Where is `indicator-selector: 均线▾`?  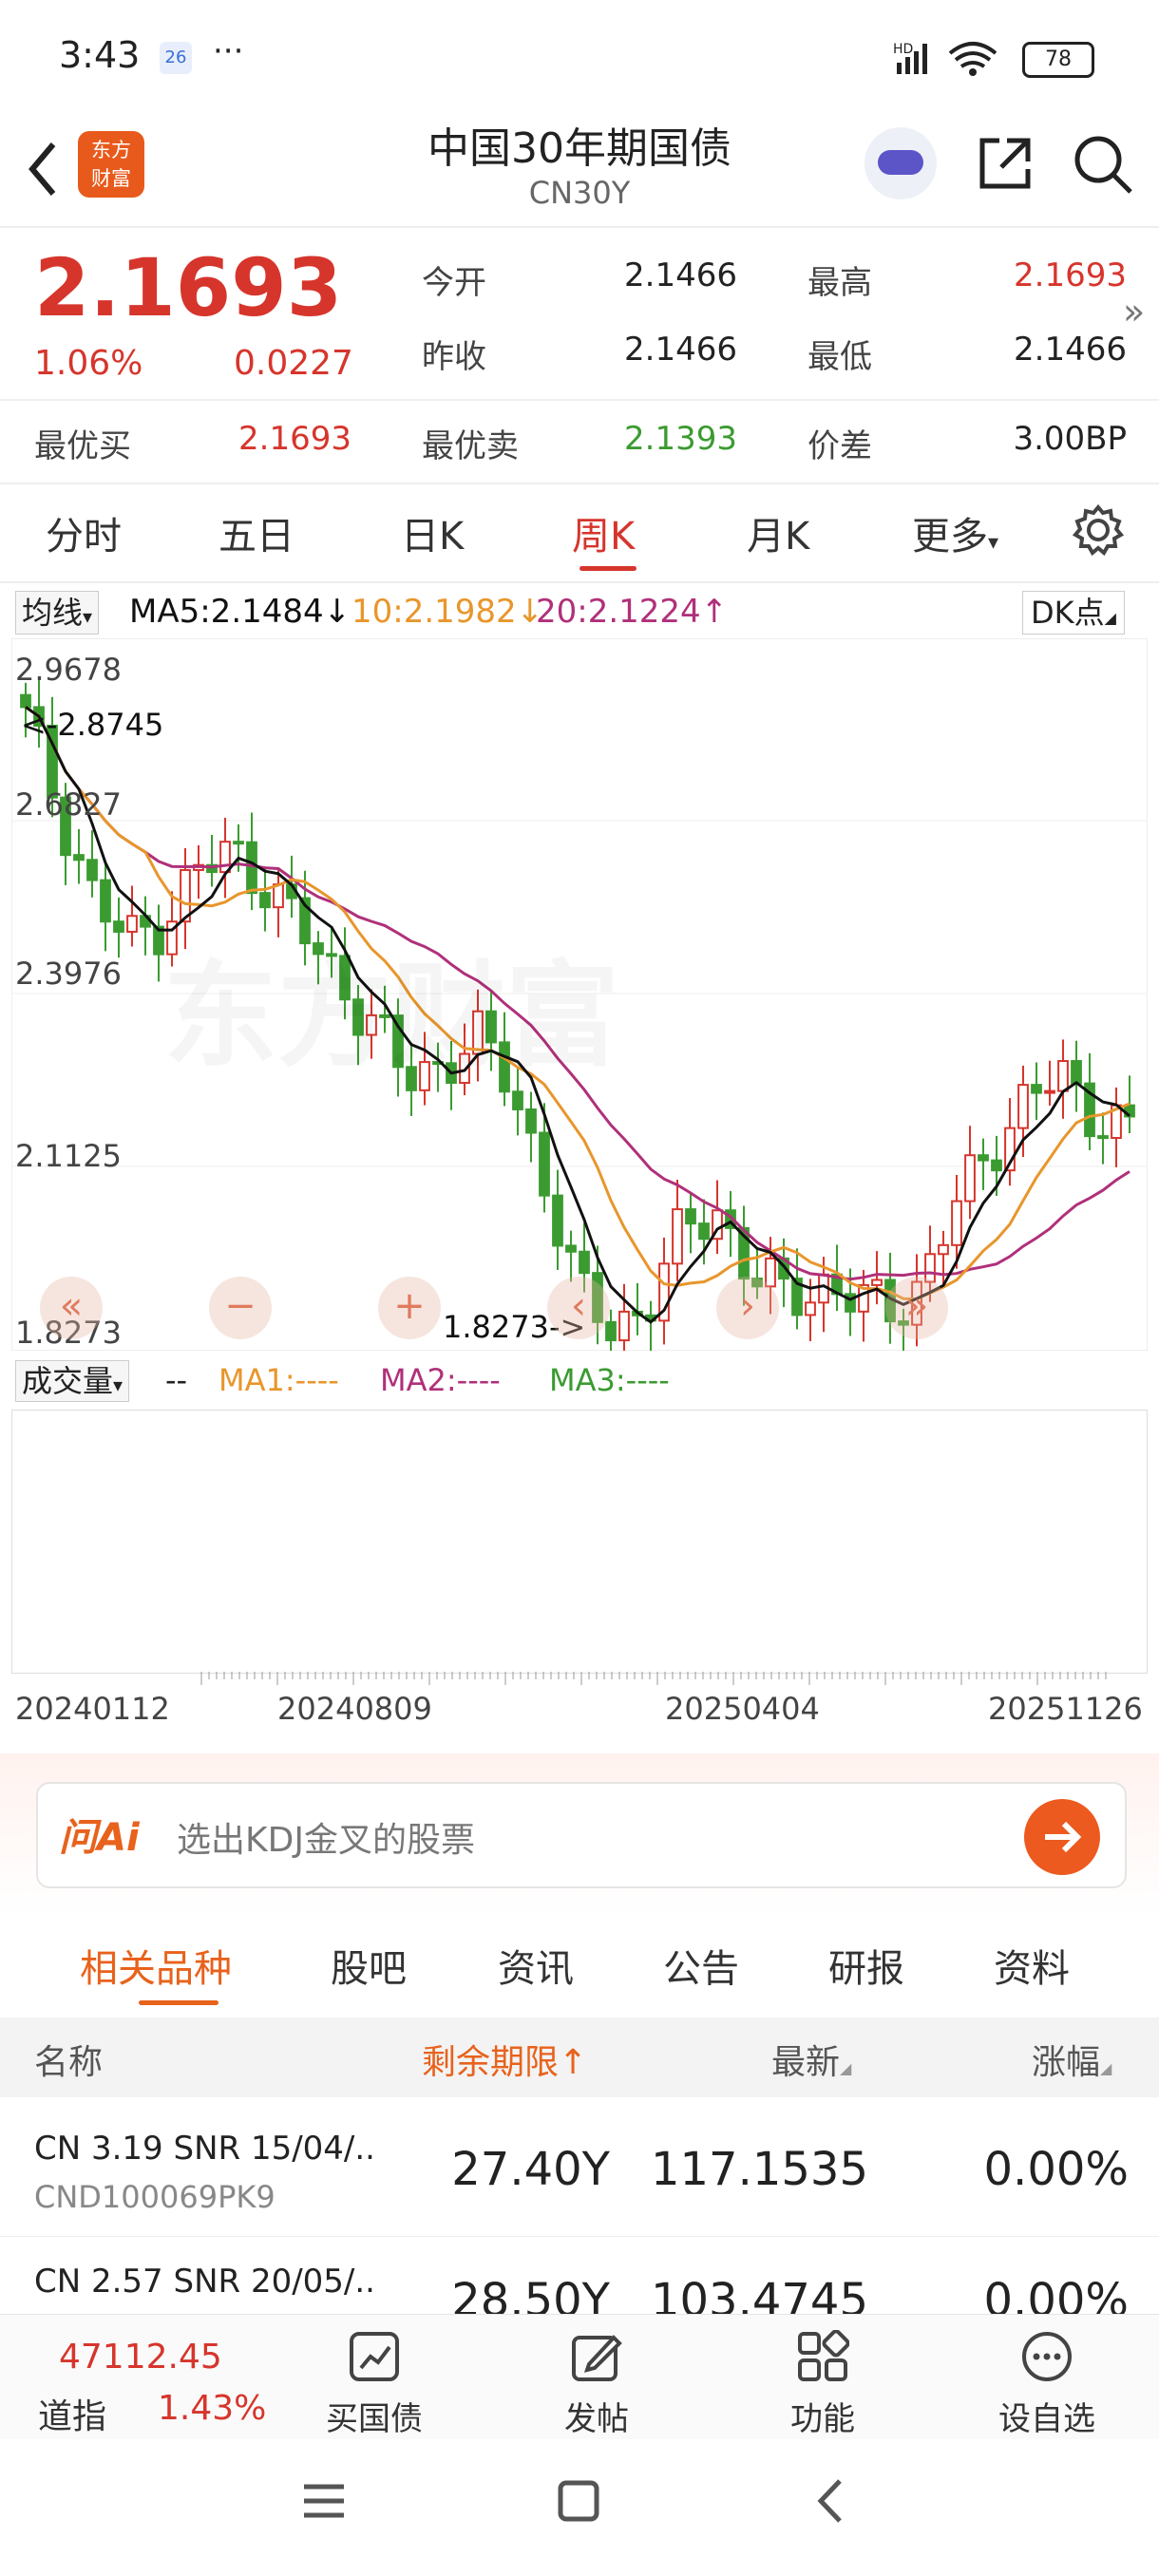
indicator-selector: 均线▾ is located at coordinates (57, 613).